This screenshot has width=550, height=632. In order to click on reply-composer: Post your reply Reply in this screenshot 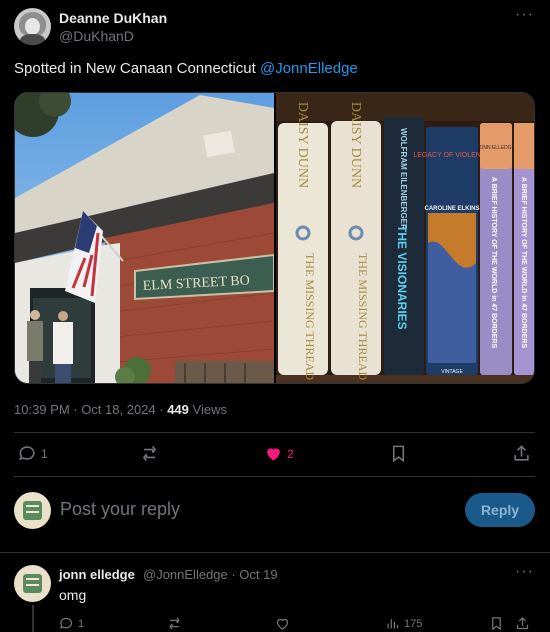, I will do `click(274, 510)`.